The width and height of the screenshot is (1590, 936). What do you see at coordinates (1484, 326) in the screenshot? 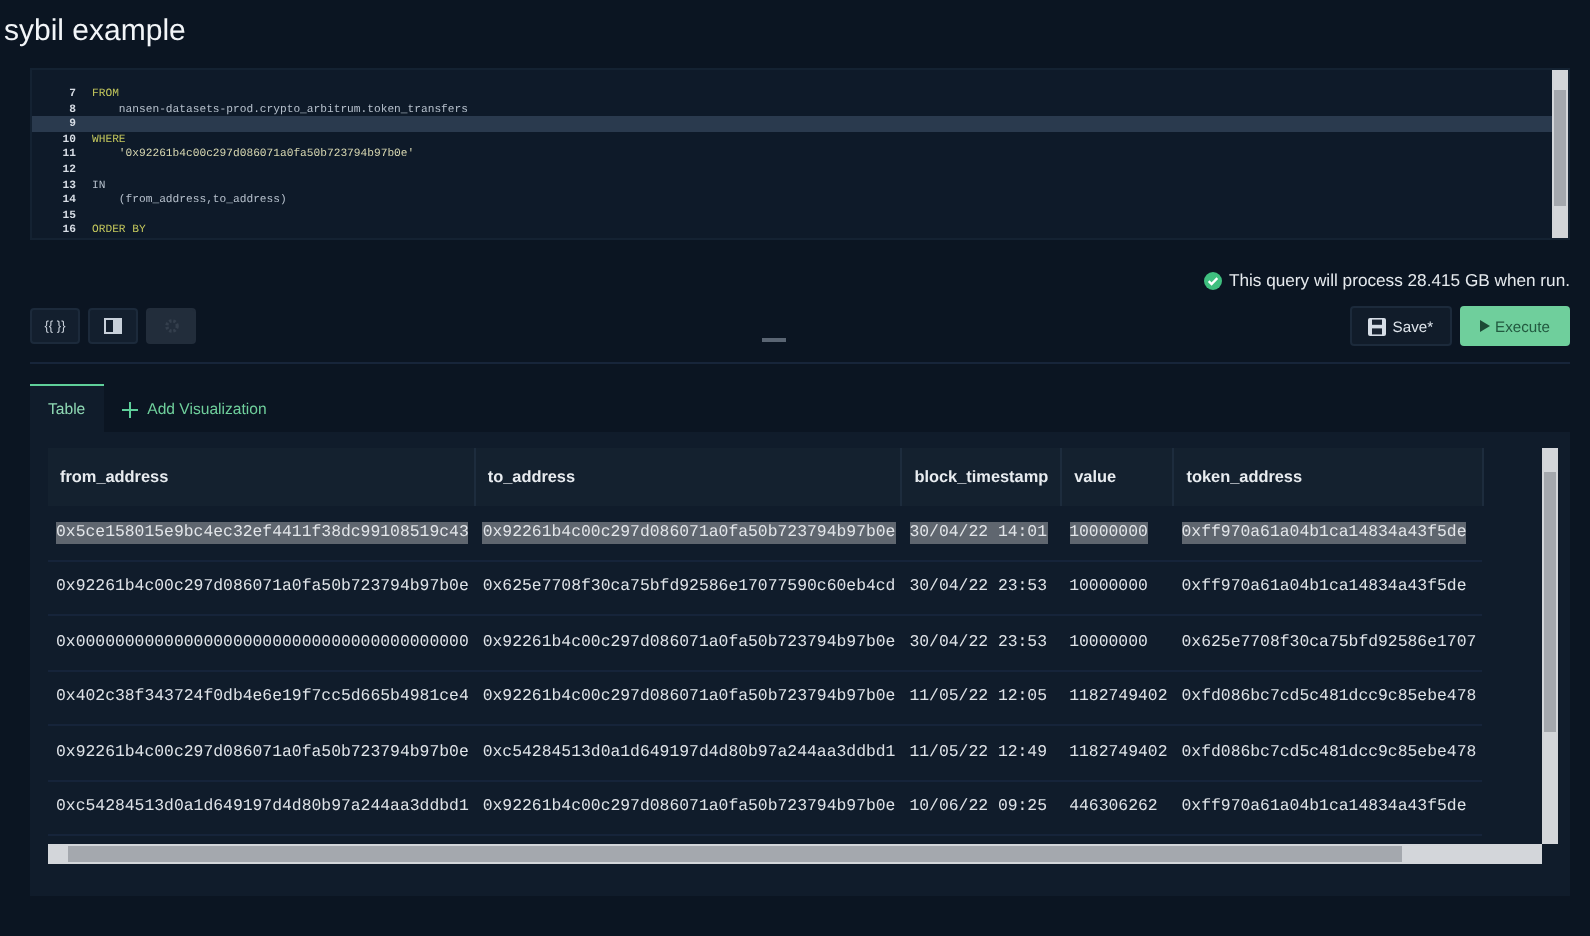
I see `play-icon` at bounding box center [1484, 326].